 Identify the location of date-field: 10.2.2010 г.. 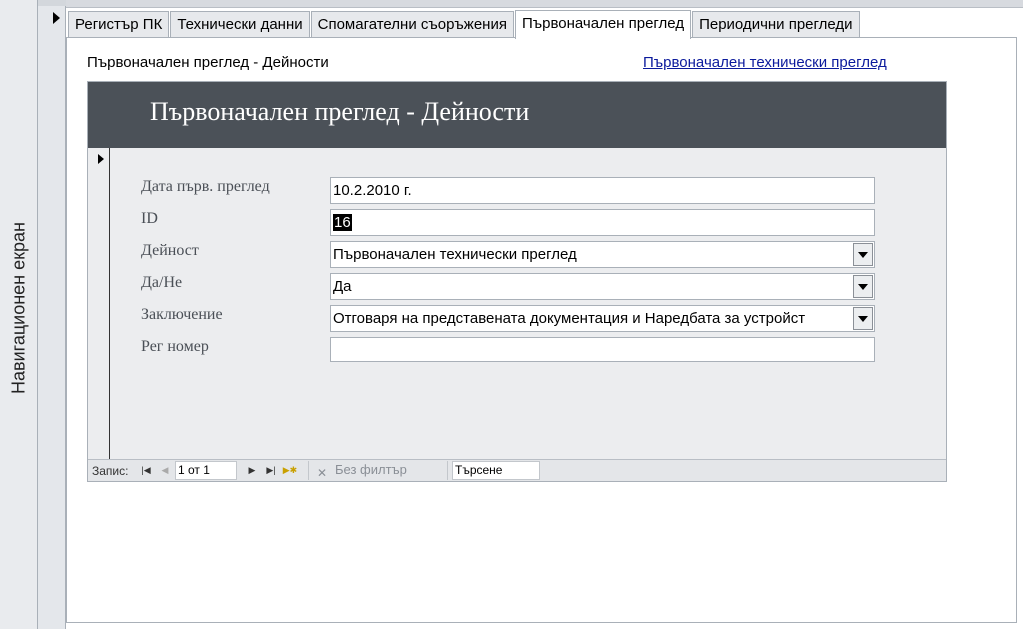
(602, 190).